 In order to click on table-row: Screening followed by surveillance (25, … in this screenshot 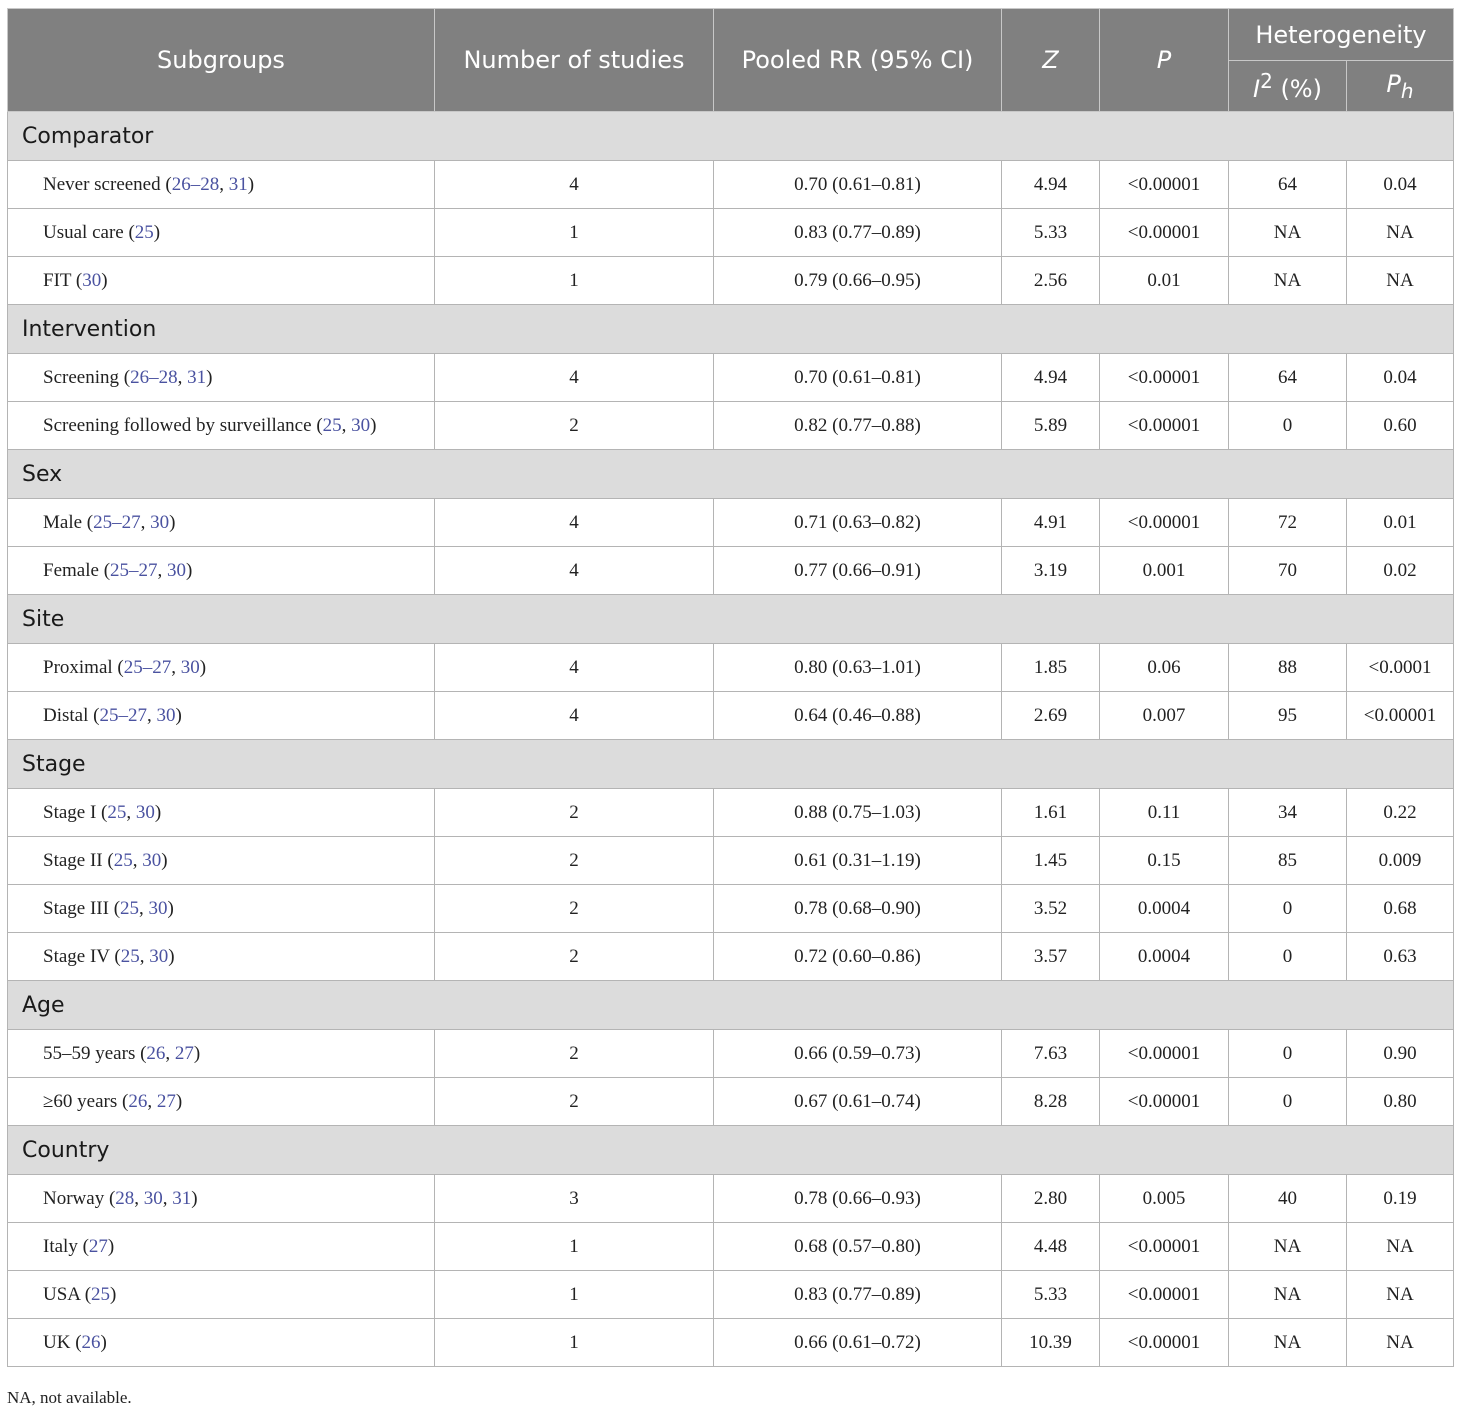, I will do `click(730, 425)`.